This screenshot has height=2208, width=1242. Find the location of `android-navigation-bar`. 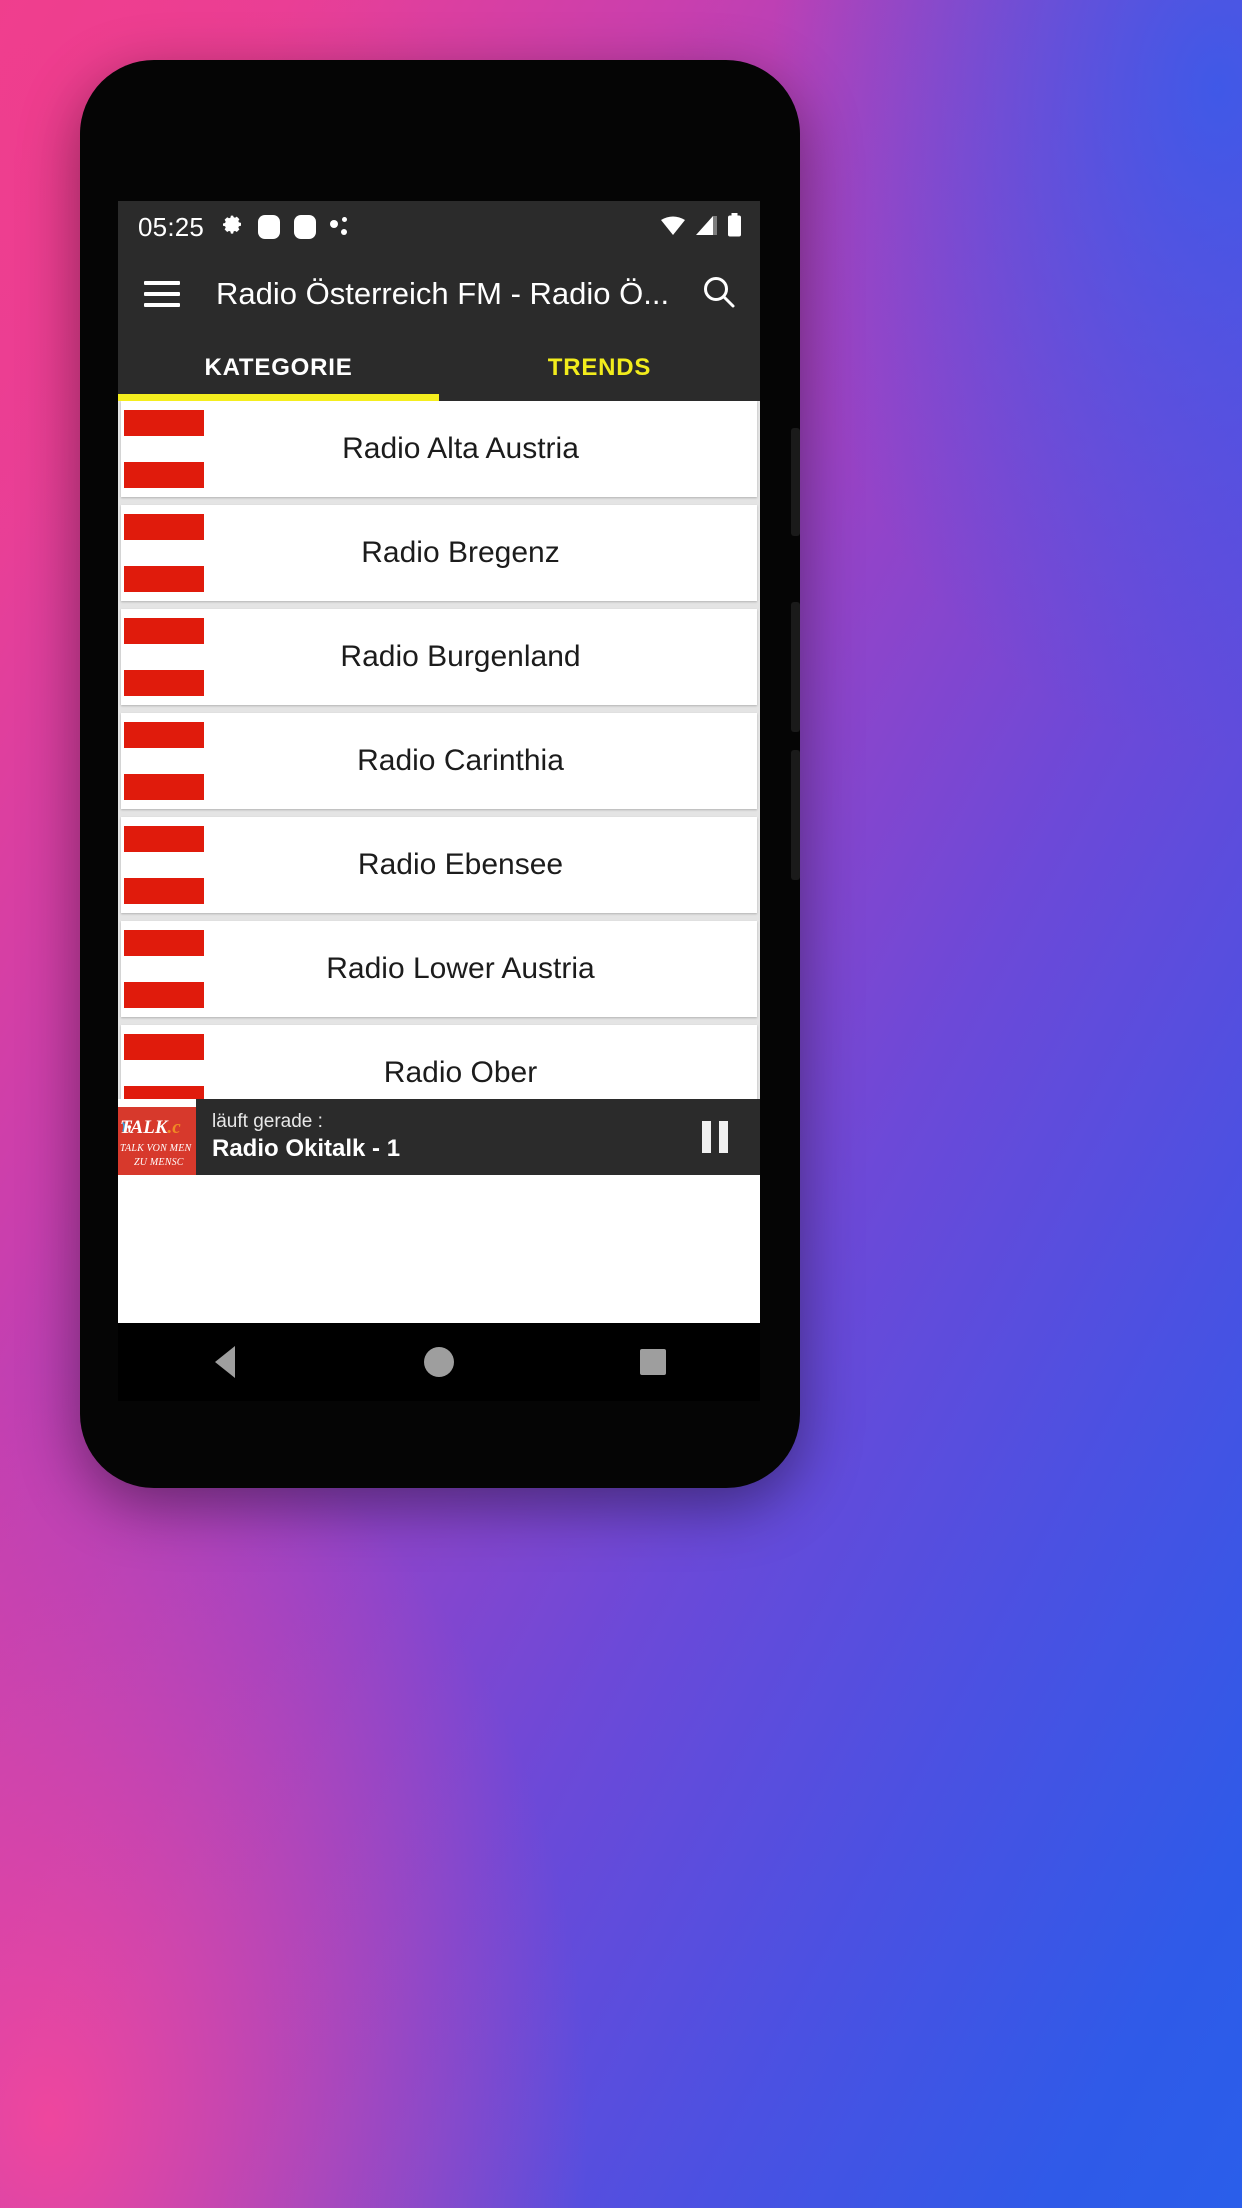

android-navigation-bar is located at coordinates (439, 1362).